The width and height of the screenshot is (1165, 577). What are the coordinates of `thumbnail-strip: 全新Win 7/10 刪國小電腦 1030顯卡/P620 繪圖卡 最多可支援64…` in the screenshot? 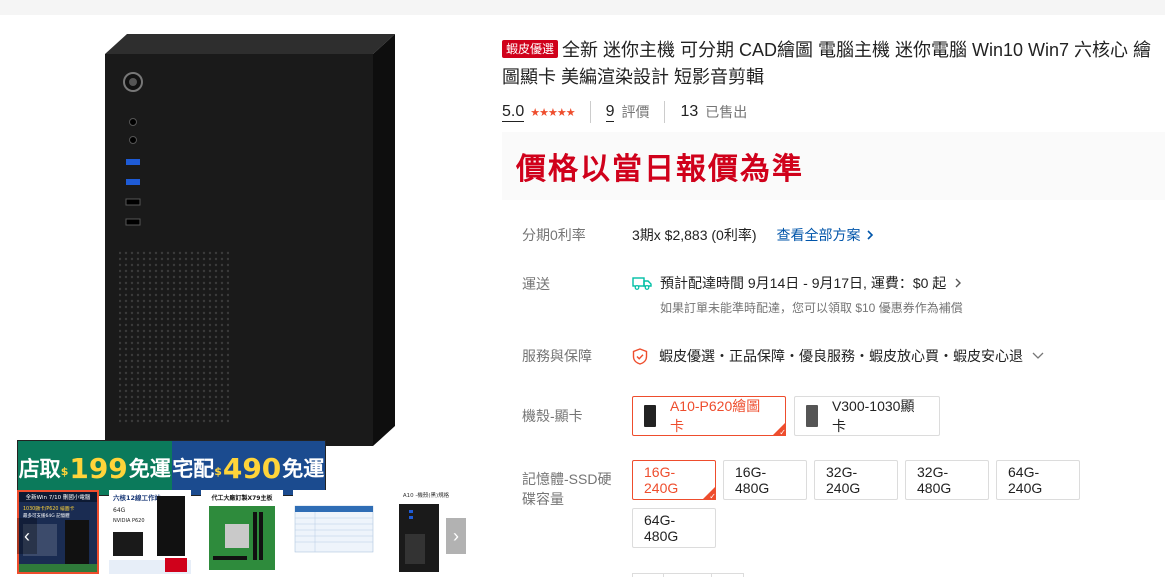 It's located at (242, 532).